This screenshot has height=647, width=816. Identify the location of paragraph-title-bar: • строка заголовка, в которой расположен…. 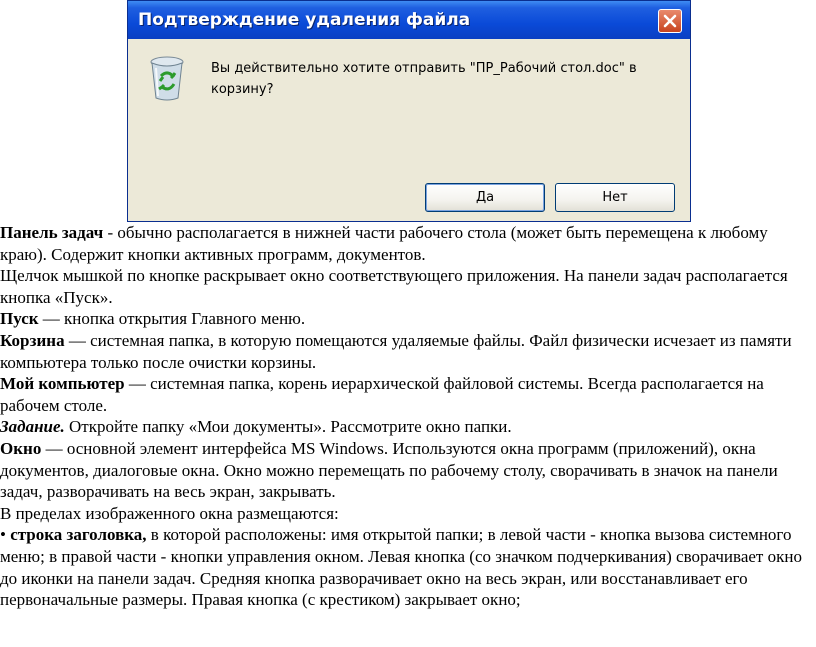
(407, 567).